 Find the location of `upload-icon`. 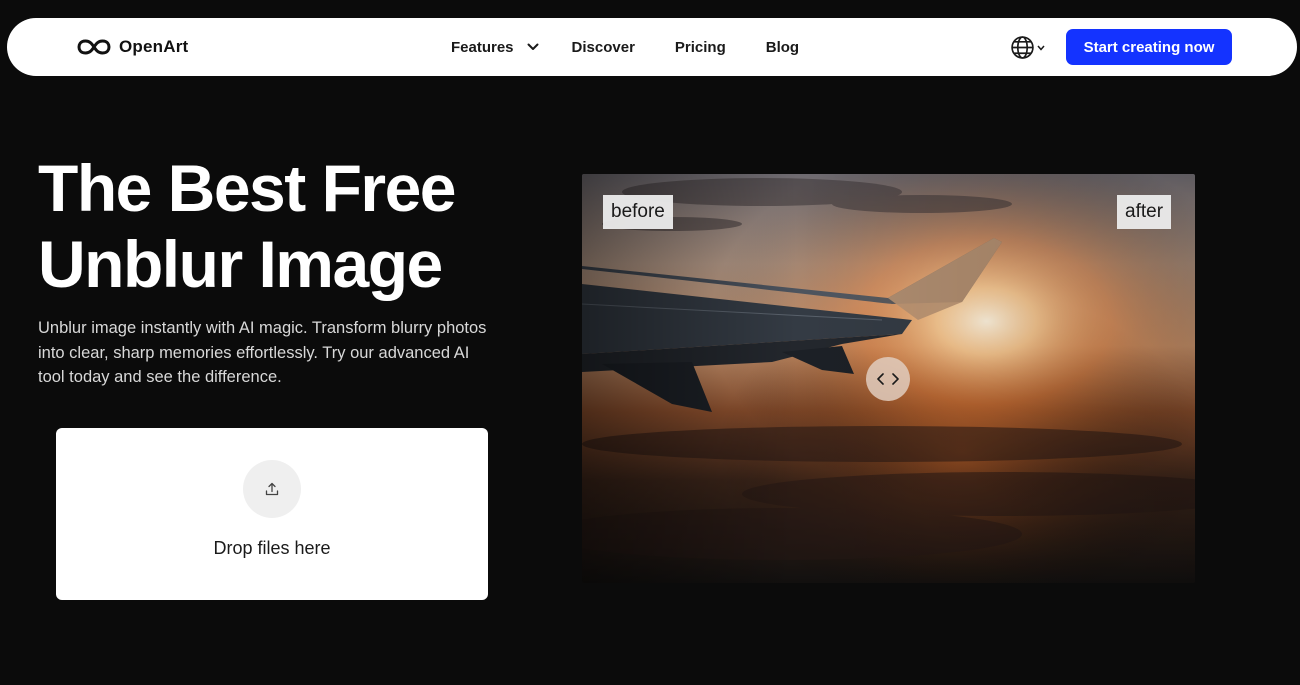

upload-icon is located at coordinates (272, 489).